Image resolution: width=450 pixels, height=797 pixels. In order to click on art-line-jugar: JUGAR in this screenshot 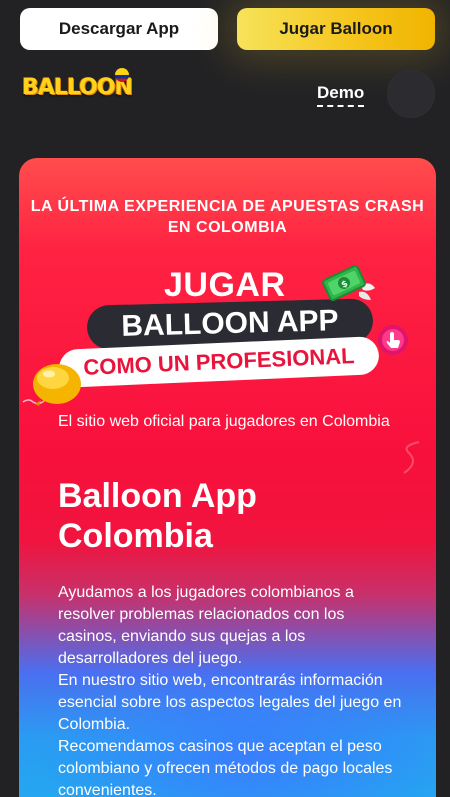, I will do `click(225, 285)`.